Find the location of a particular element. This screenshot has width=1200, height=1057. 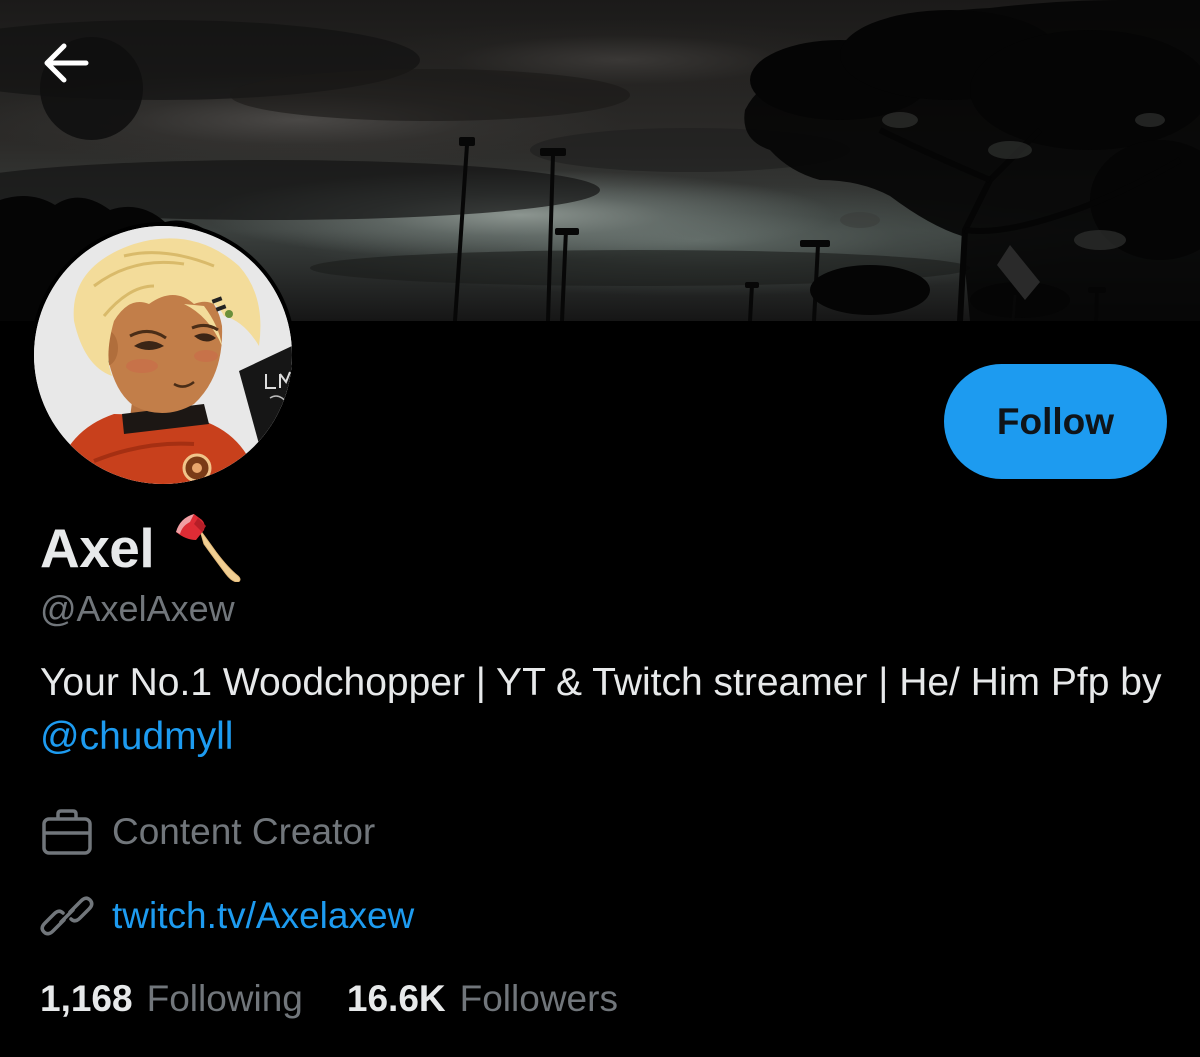

avatar is located at coordinates (163, 355).